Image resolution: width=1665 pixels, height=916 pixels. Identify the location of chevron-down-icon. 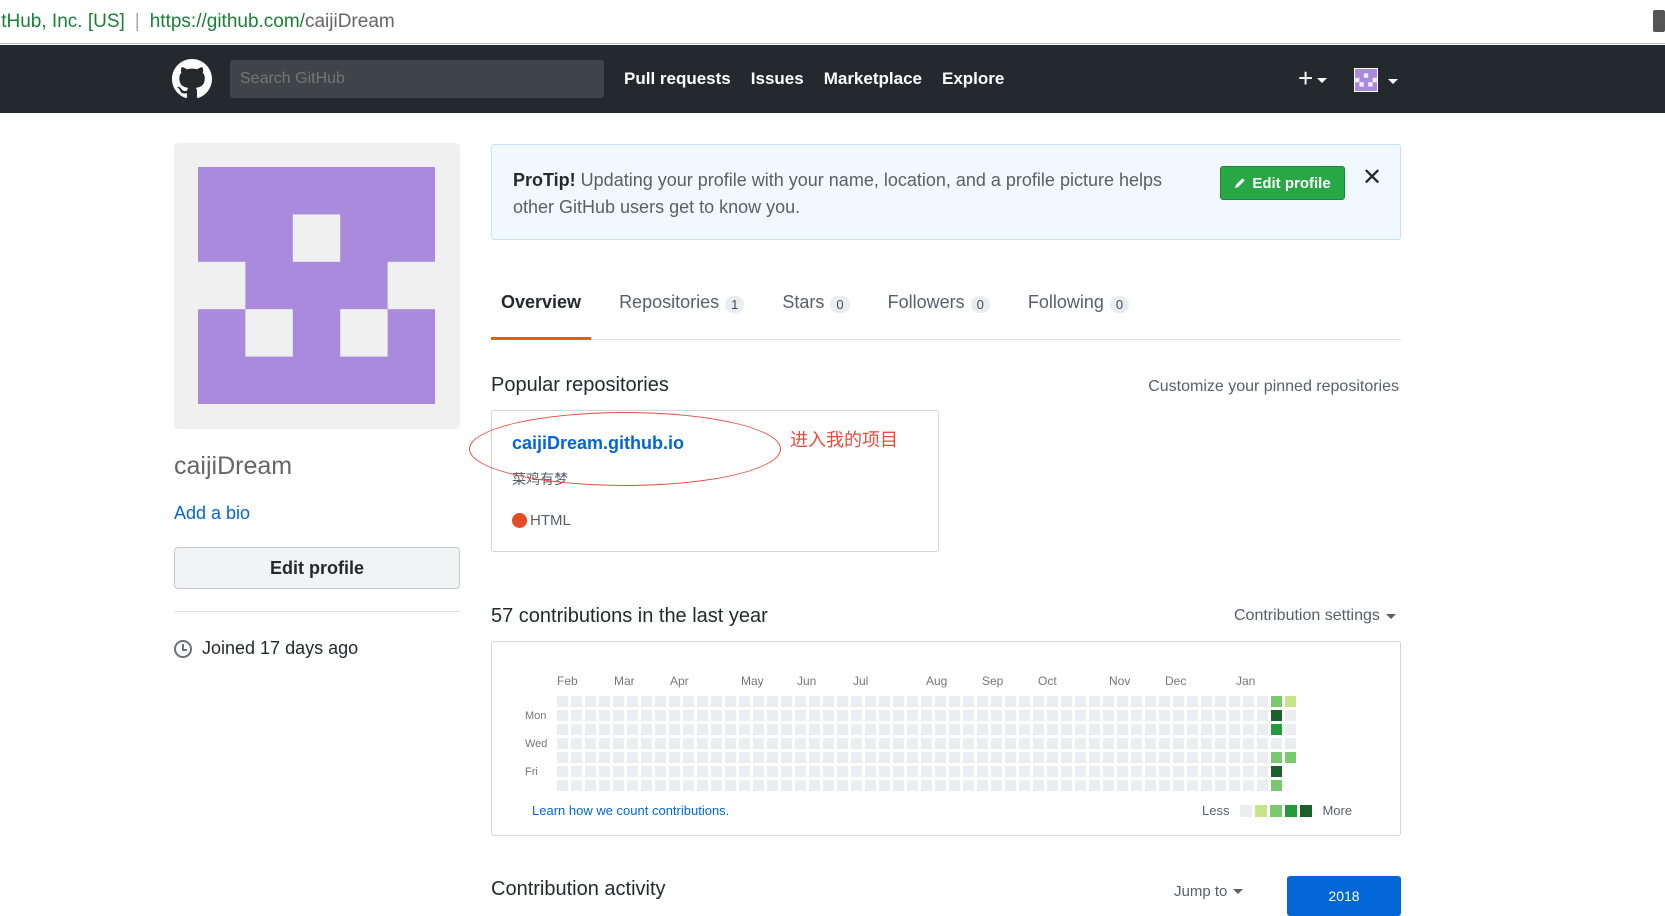
(1393, 81).